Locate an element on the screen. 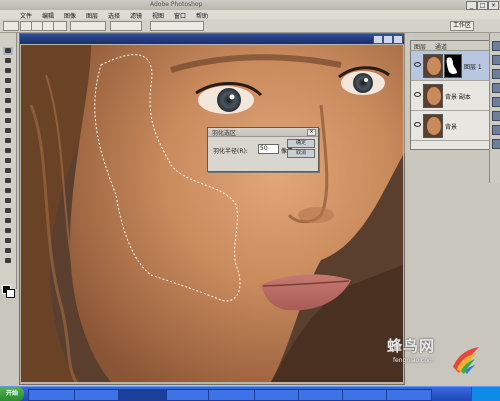  options-bar: 工作区 is located at coordinates (250, 26).